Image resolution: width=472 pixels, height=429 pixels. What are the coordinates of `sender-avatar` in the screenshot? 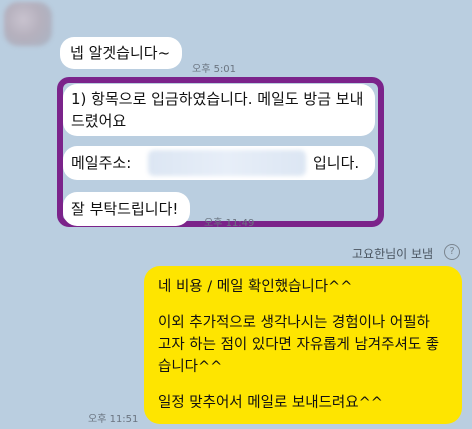 It's located at (28, 24).